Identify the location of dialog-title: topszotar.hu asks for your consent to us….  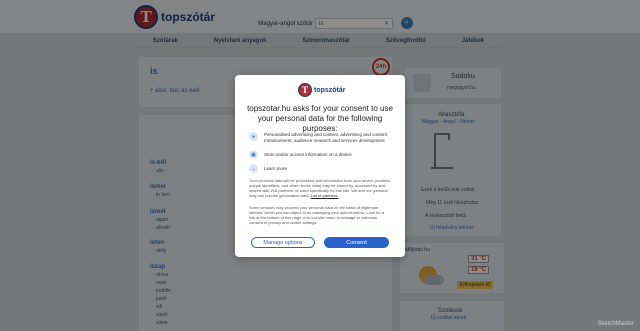
(320, 118).